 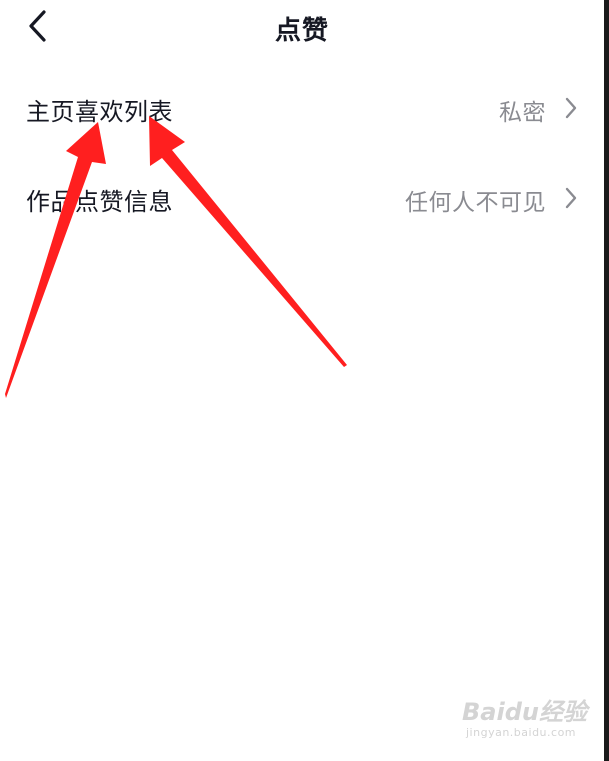 What do you see at coordinates (302, 198) in the screenshot?
I see `settings-row-work-likes: 作品点赞信息 任何人不可见` at bounding box center [302, 198].